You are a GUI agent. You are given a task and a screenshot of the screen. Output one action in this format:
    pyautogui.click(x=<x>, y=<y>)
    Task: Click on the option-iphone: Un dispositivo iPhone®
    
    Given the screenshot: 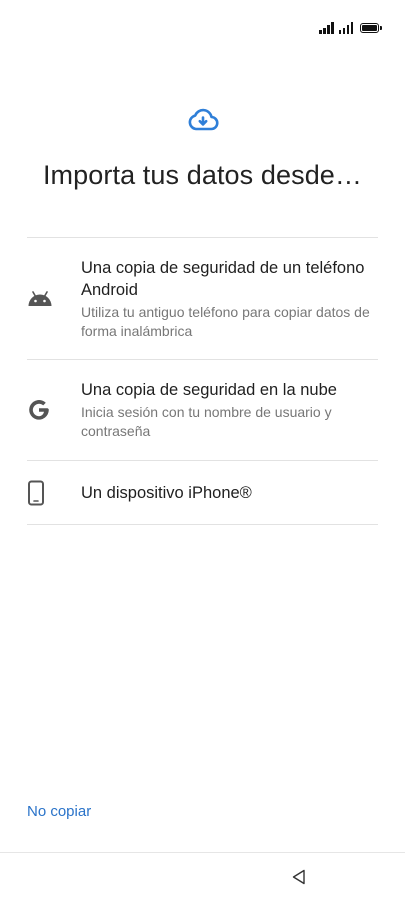 What is the action you would take?
    pyautogui.click(x=202, y=492)
    